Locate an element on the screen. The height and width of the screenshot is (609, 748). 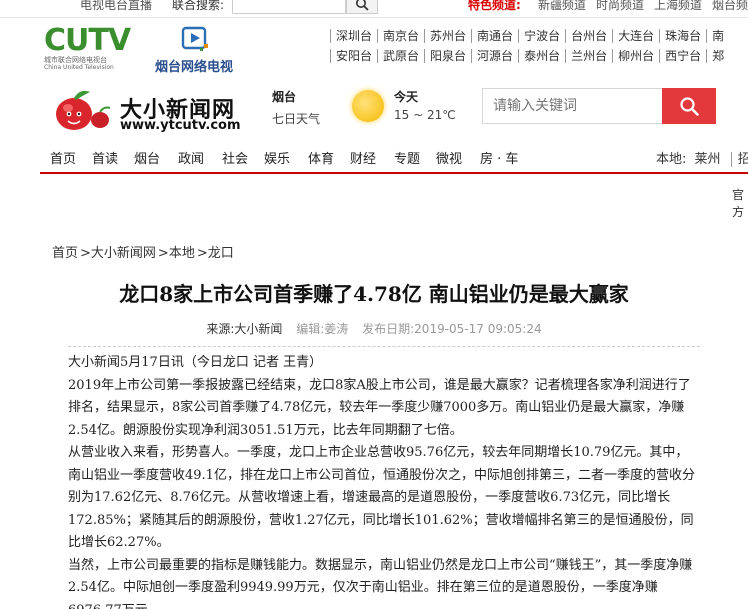
site-header: 大小新闻网 www.ytcutv.com 烟台 七日天气 今天 15 ~ 21℃ is located at coordinates (394, 110).